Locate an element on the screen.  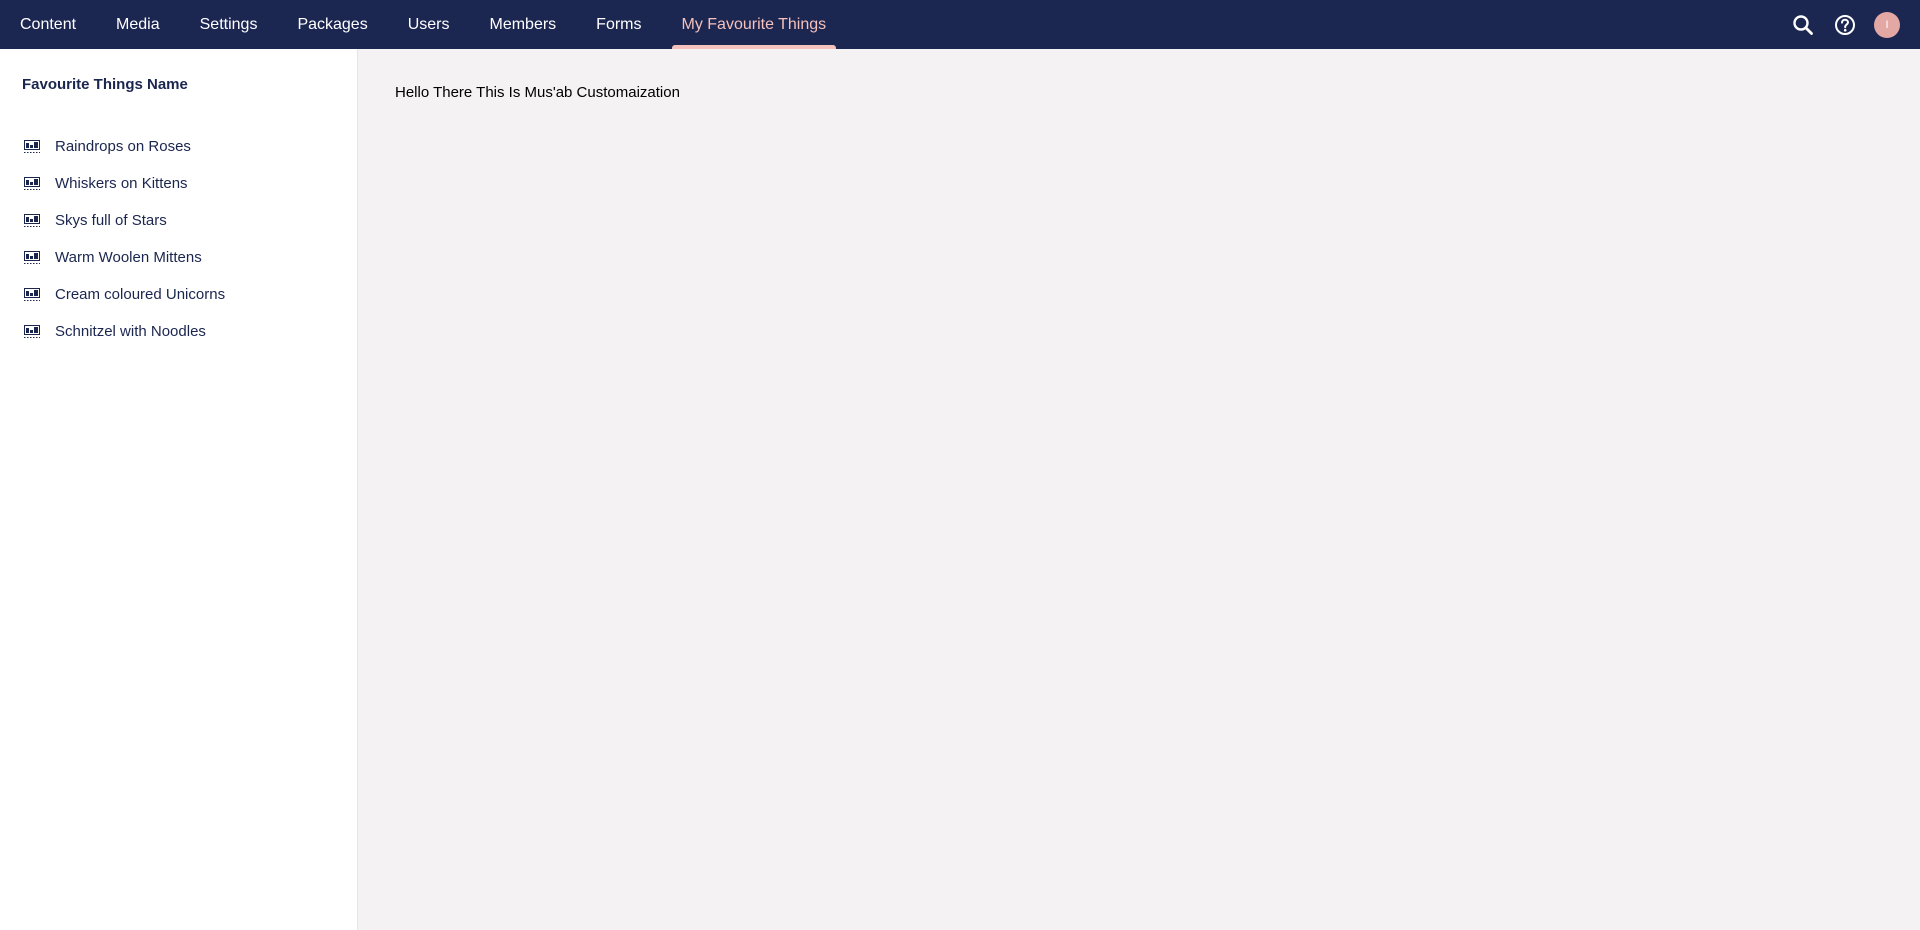
tree-item: Schnitzel with Noodles is located at coordinates (178, 331).